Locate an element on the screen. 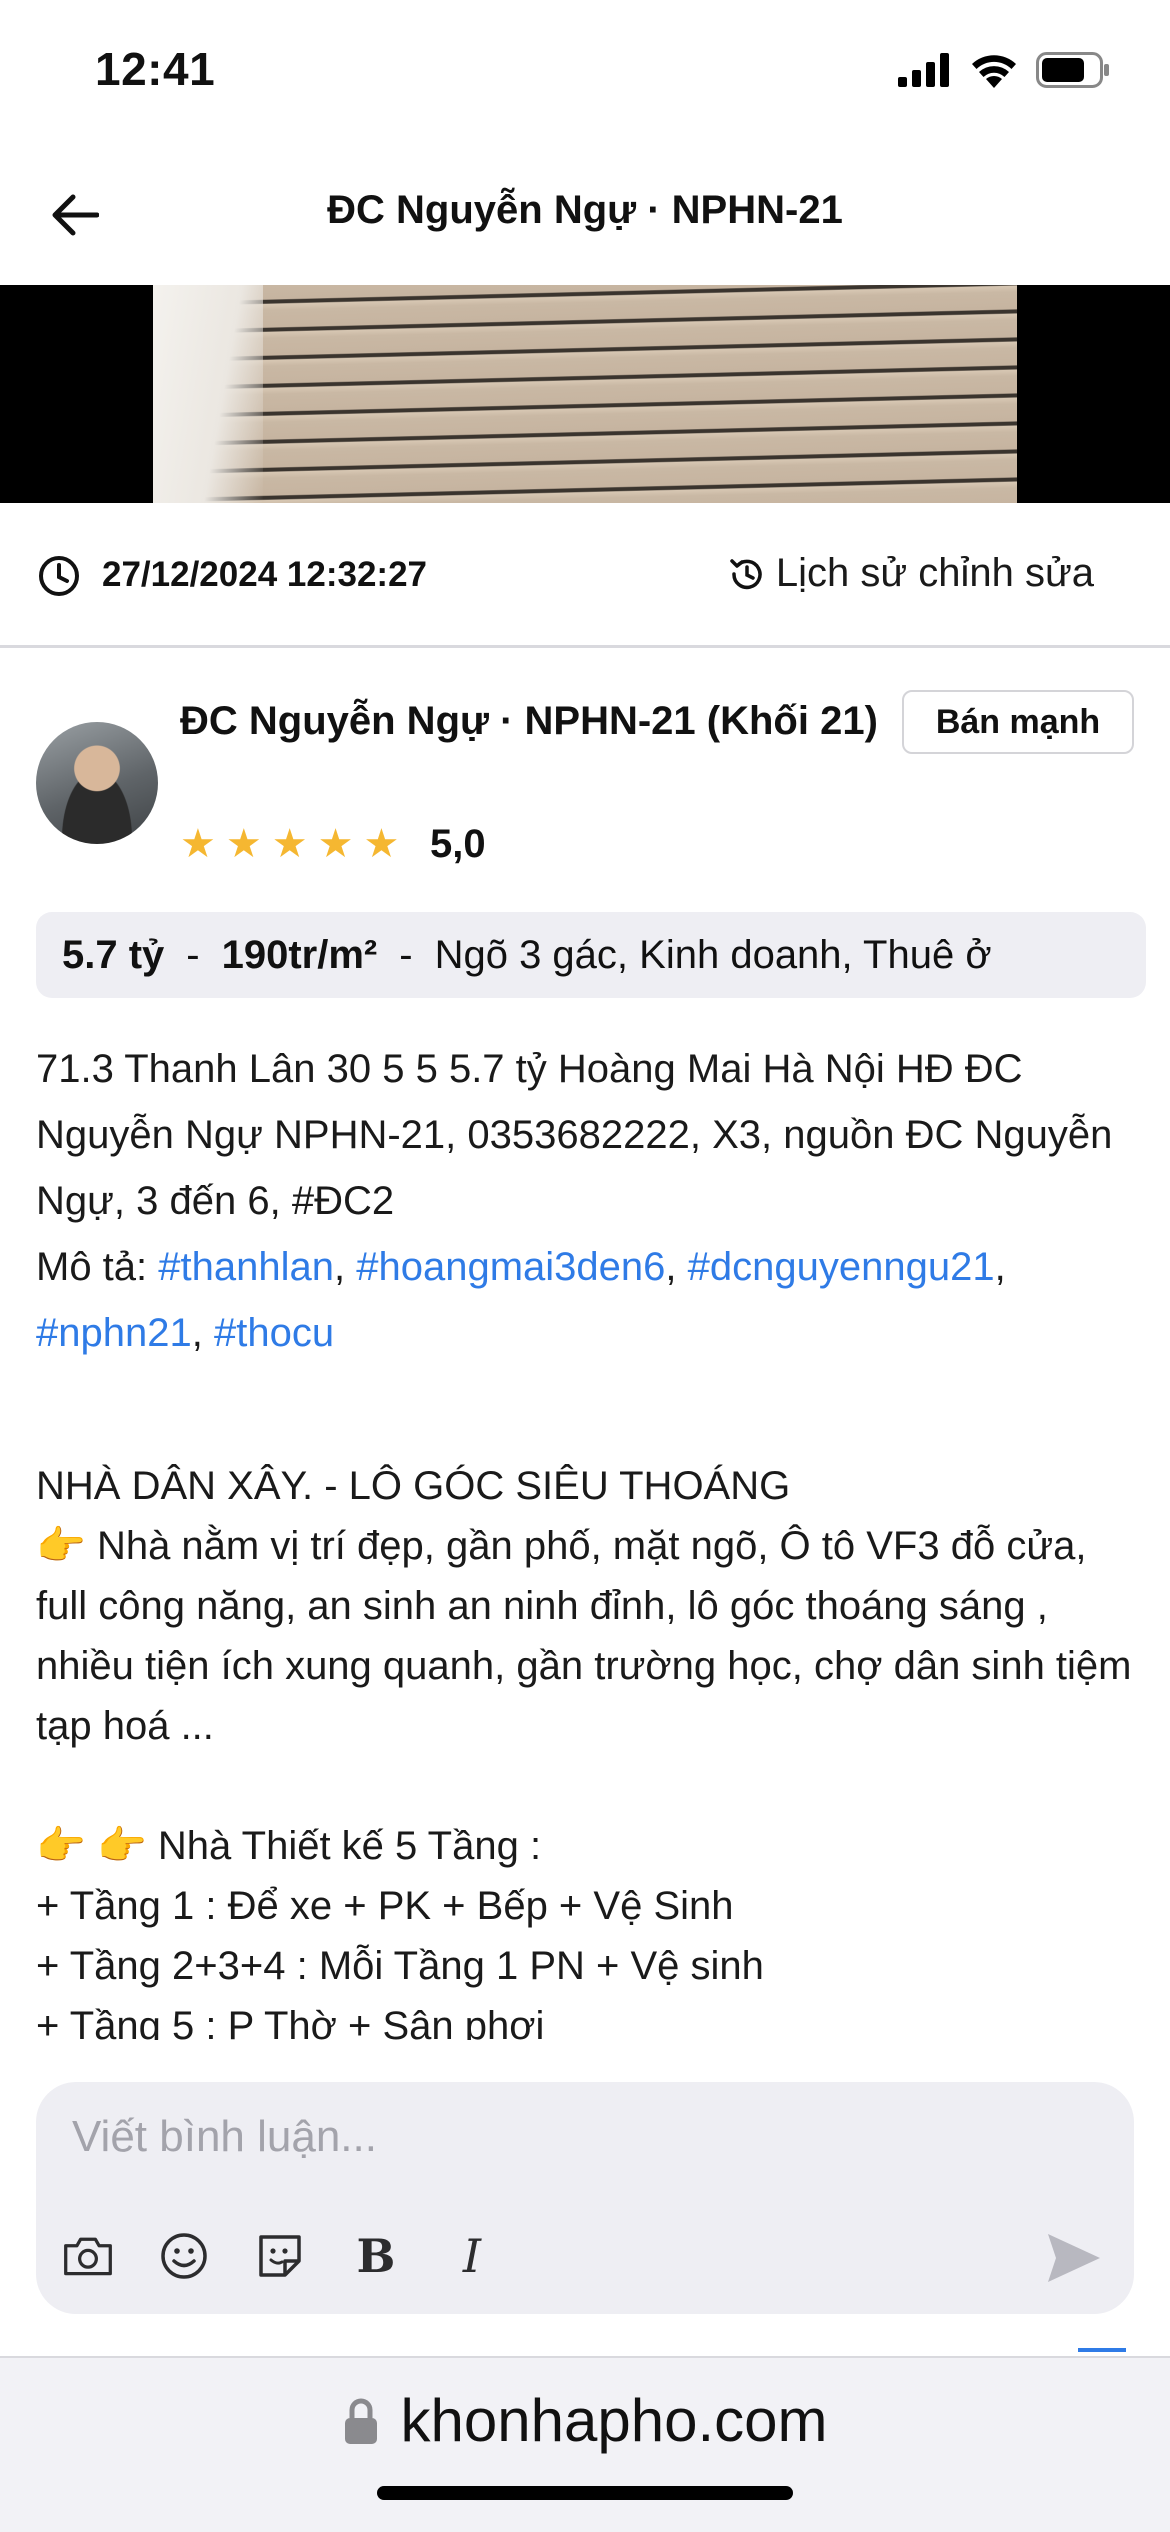 This screenshot has height=2532, width=1170. home-indicator is located at coordinates (585, 2493).